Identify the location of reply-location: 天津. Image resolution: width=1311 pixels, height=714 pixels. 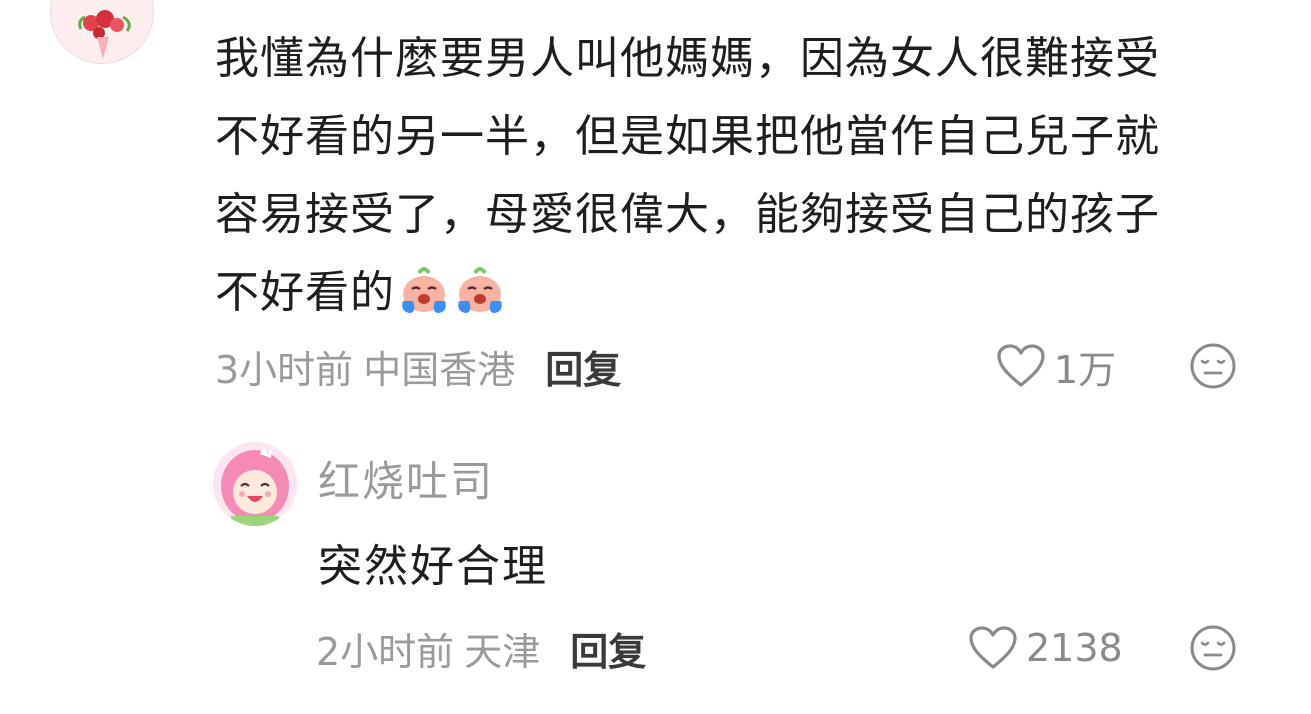
(502, 651).